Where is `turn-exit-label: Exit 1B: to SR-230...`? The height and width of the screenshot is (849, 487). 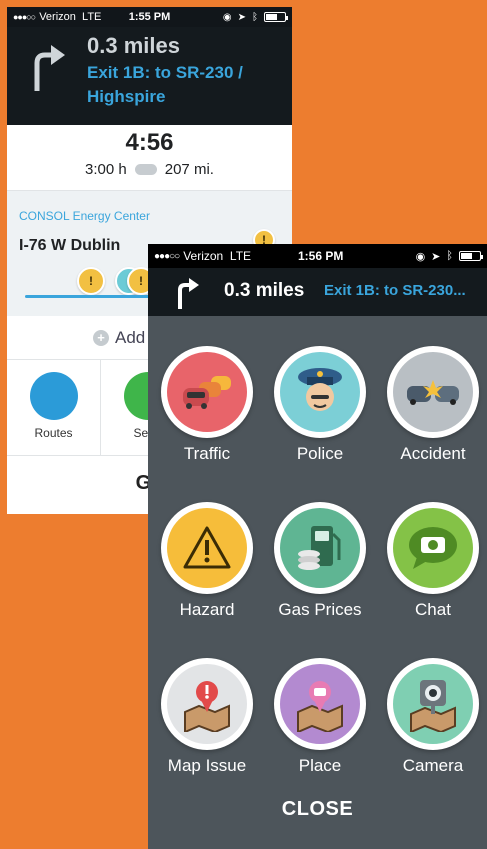
turn-exit-label: Exit 1B: to SR-230... is located at coordinates (395, 290).